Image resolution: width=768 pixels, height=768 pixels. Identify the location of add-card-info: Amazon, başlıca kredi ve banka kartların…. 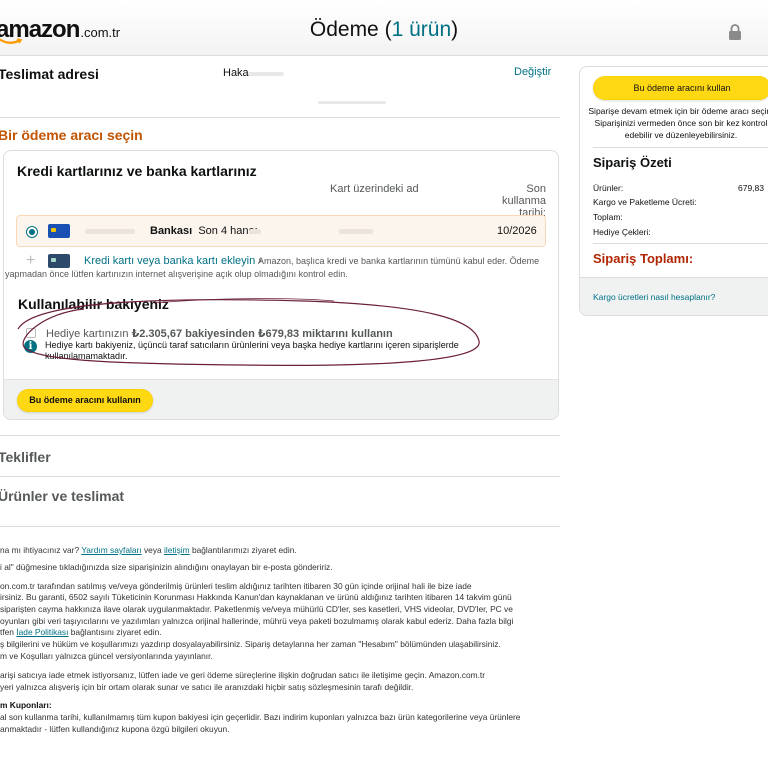
(272, 267).